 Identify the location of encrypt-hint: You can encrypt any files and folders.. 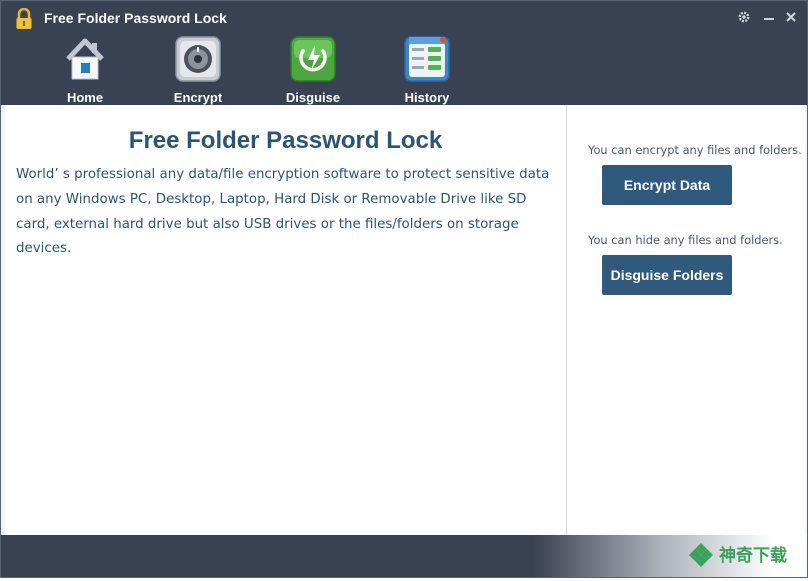
(695, 150).